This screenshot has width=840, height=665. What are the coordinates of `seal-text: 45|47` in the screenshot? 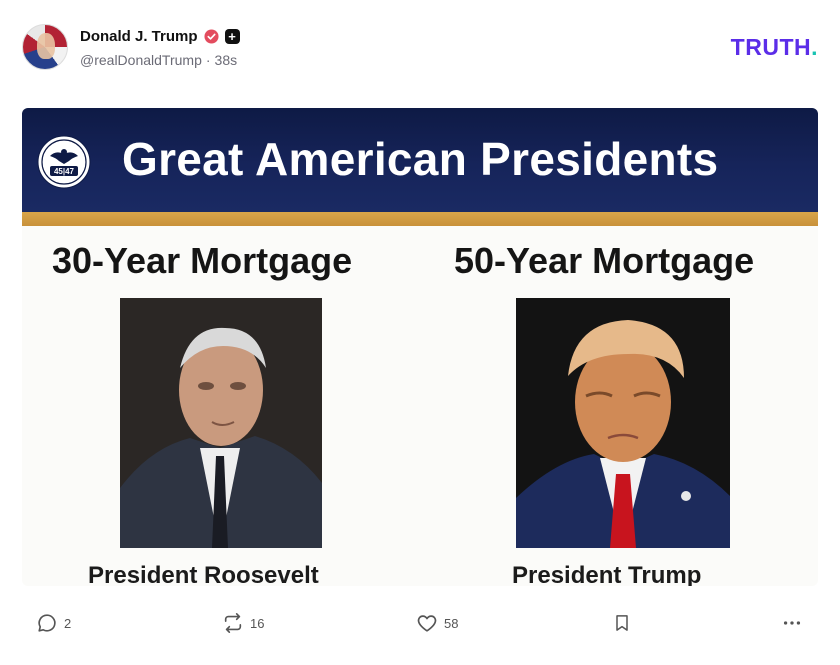 It's located at (64, 171).